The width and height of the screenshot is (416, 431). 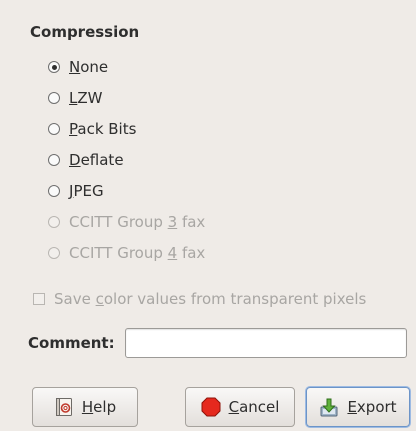 I want to click on radio-label: CCITT Group 4 fax, so click(x=137, y=253).